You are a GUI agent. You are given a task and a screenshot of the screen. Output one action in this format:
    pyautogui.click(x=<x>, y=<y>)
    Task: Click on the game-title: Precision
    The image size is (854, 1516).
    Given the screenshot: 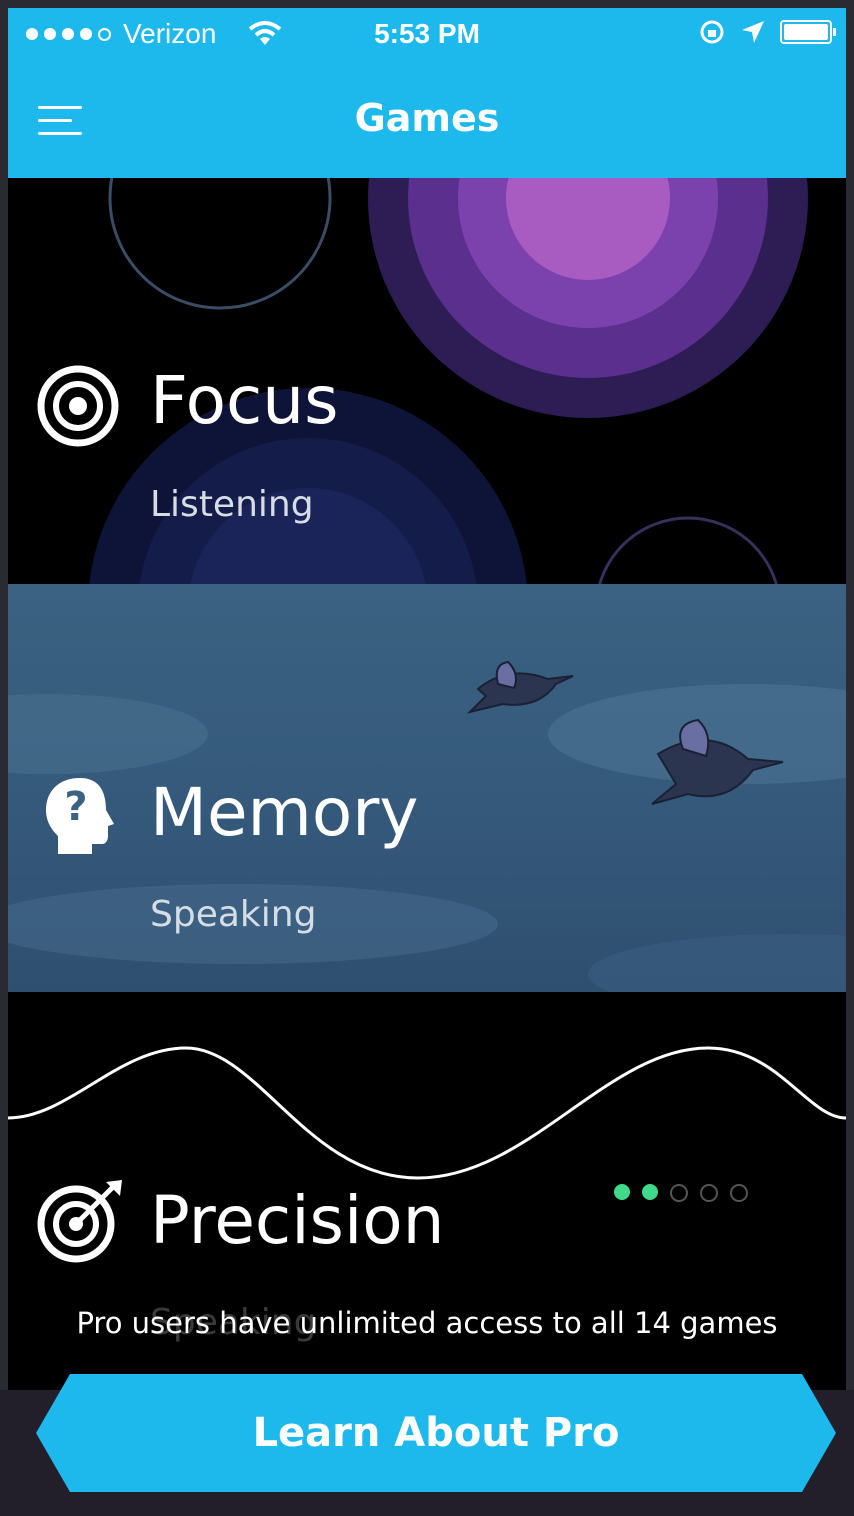 What is the action you would take?
    pyautogui.click(x=297, y=1220)
    